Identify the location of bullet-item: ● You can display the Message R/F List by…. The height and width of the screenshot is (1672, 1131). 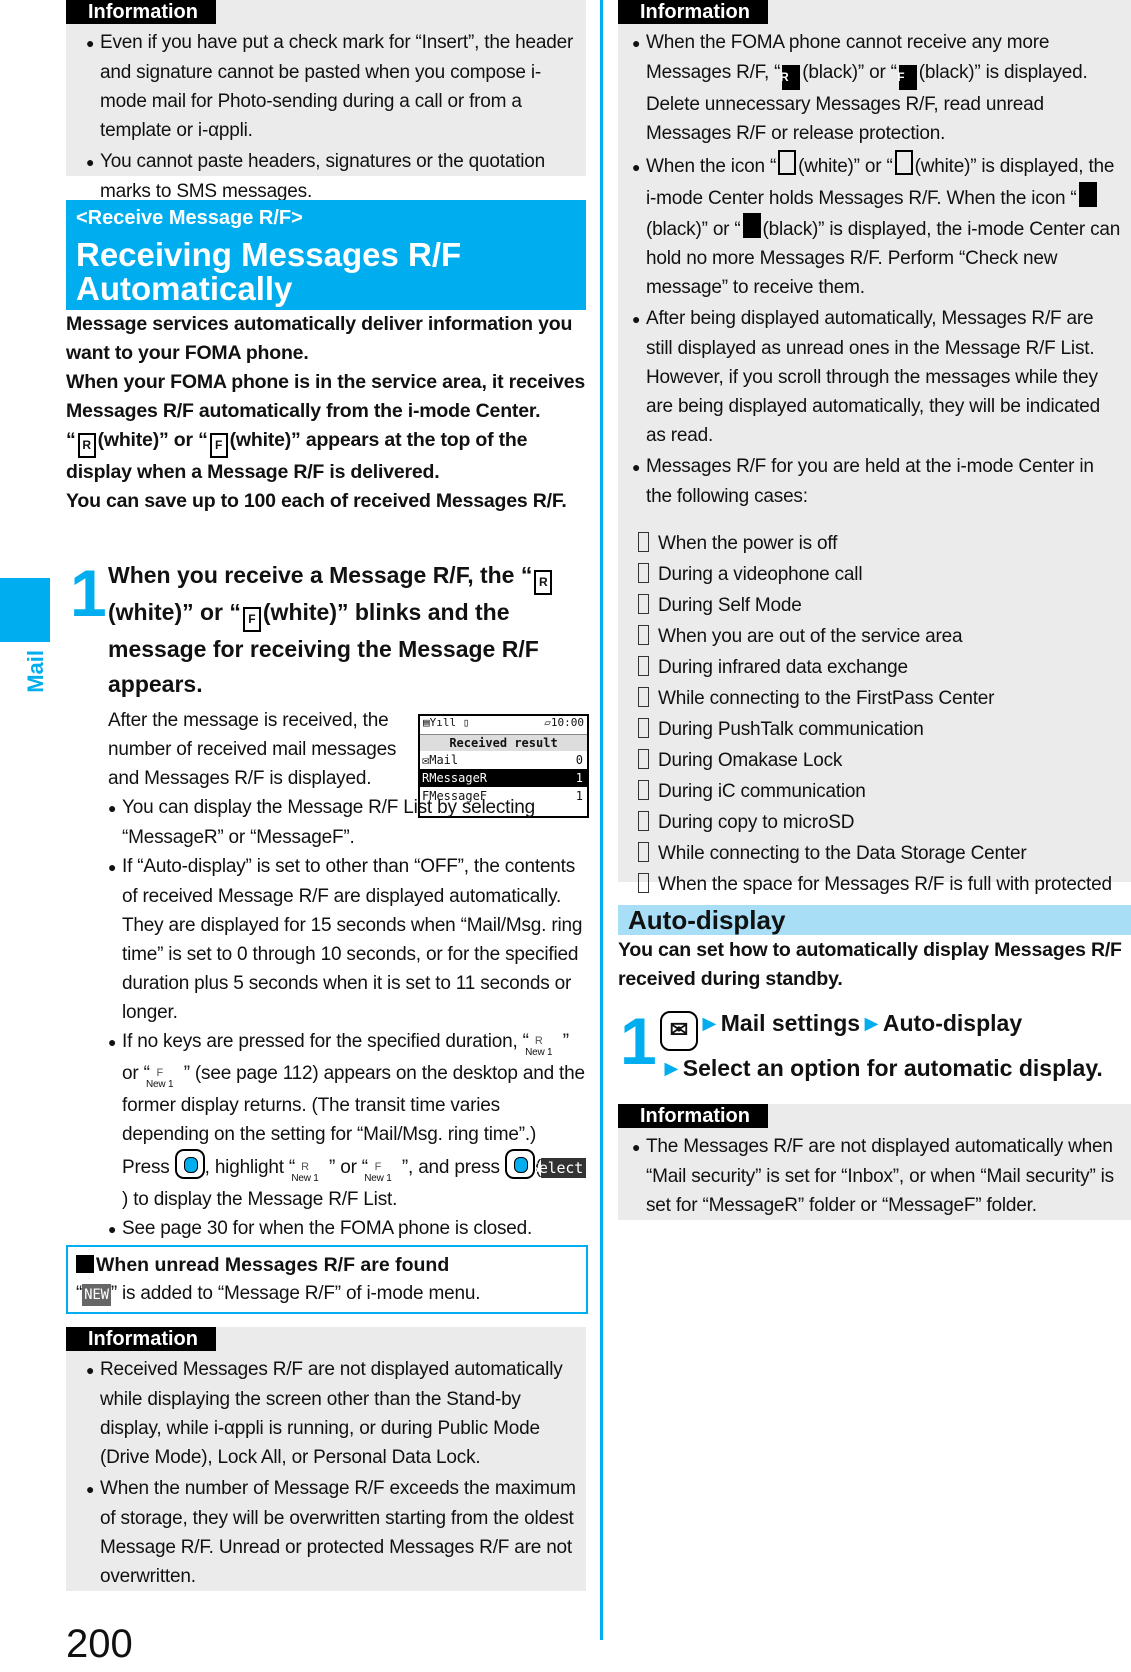
(348, 822).